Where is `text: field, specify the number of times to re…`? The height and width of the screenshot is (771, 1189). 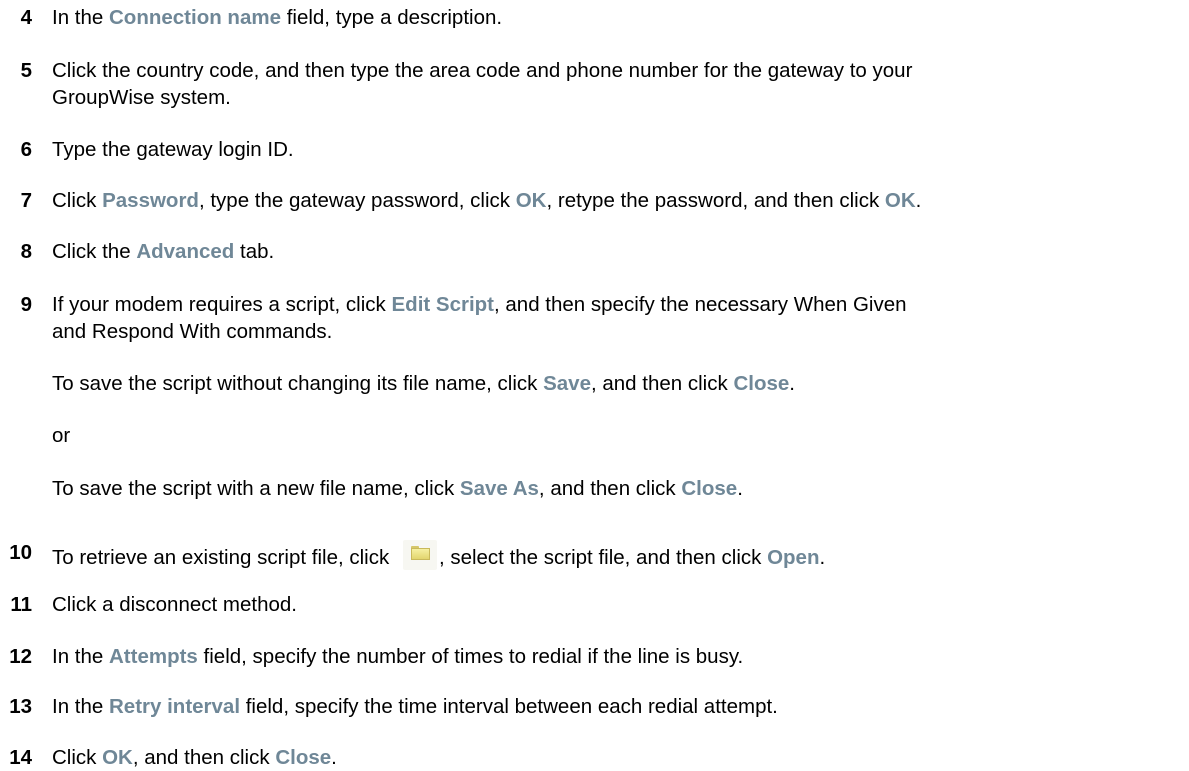
text: field, specify the number of times to re… is located at coordinates (470, 656).